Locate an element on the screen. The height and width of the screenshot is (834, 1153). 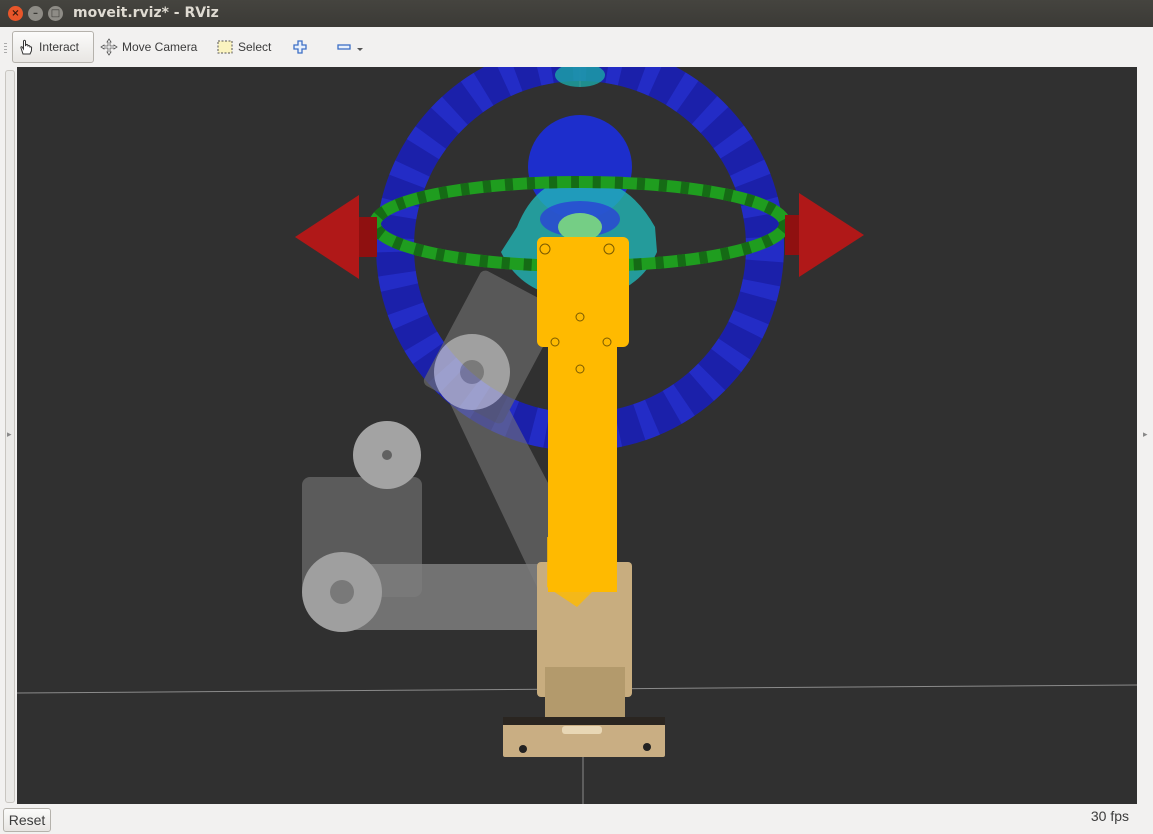
remove-tool-dropdown-icon is located at coordinates (360, 47).